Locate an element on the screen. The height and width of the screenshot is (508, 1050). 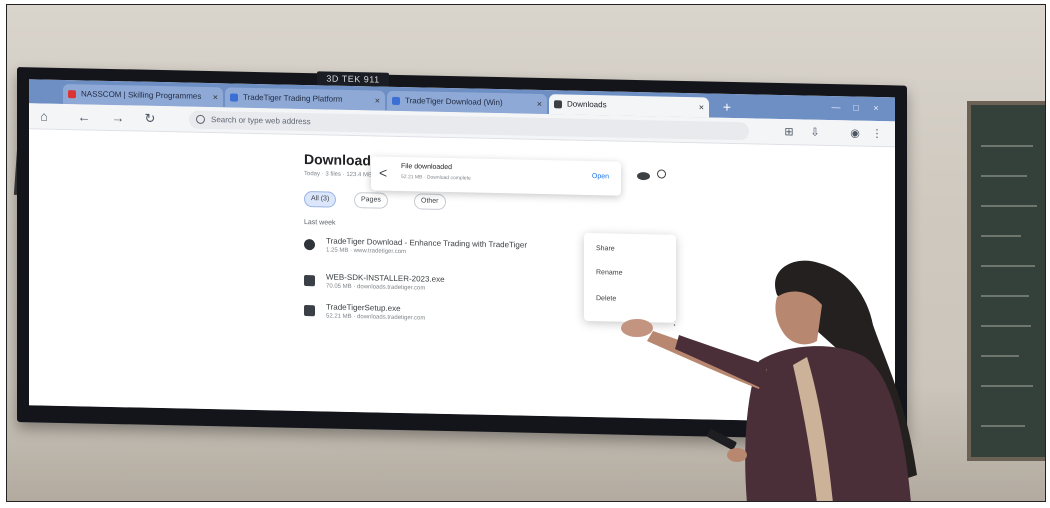
download-item-meta: 52.21 MB · downloads.tradetiger.com is located at coordinates (376, 317).